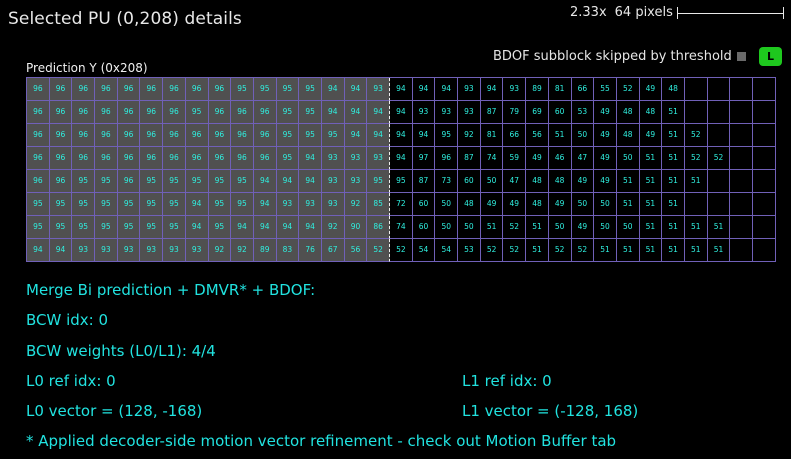 This screenshot has height=459, width=791. I want to click on prediction-cell: 47, so click(583, 158).